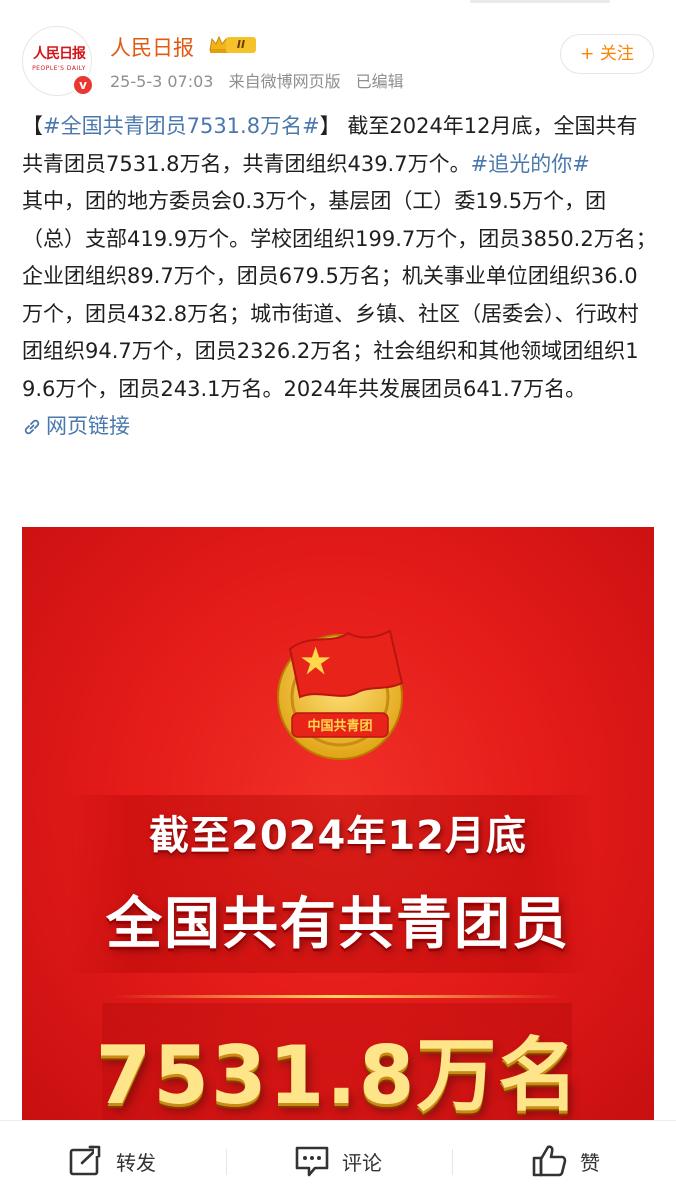 This screenshot has height=1200, width=676. I want to click on comment-button: 评论, so click(338, 1161).